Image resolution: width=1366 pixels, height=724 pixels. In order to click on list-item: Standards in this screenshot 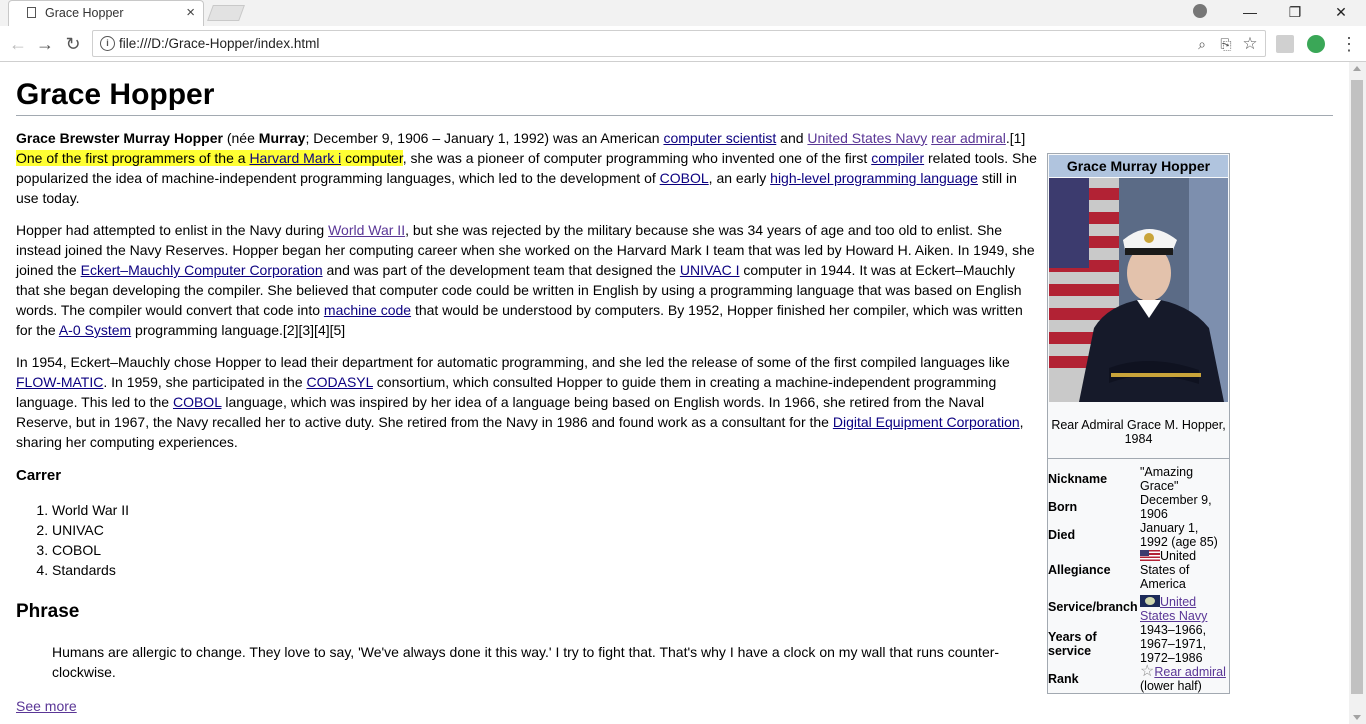, I will do `click(546, 570)`.